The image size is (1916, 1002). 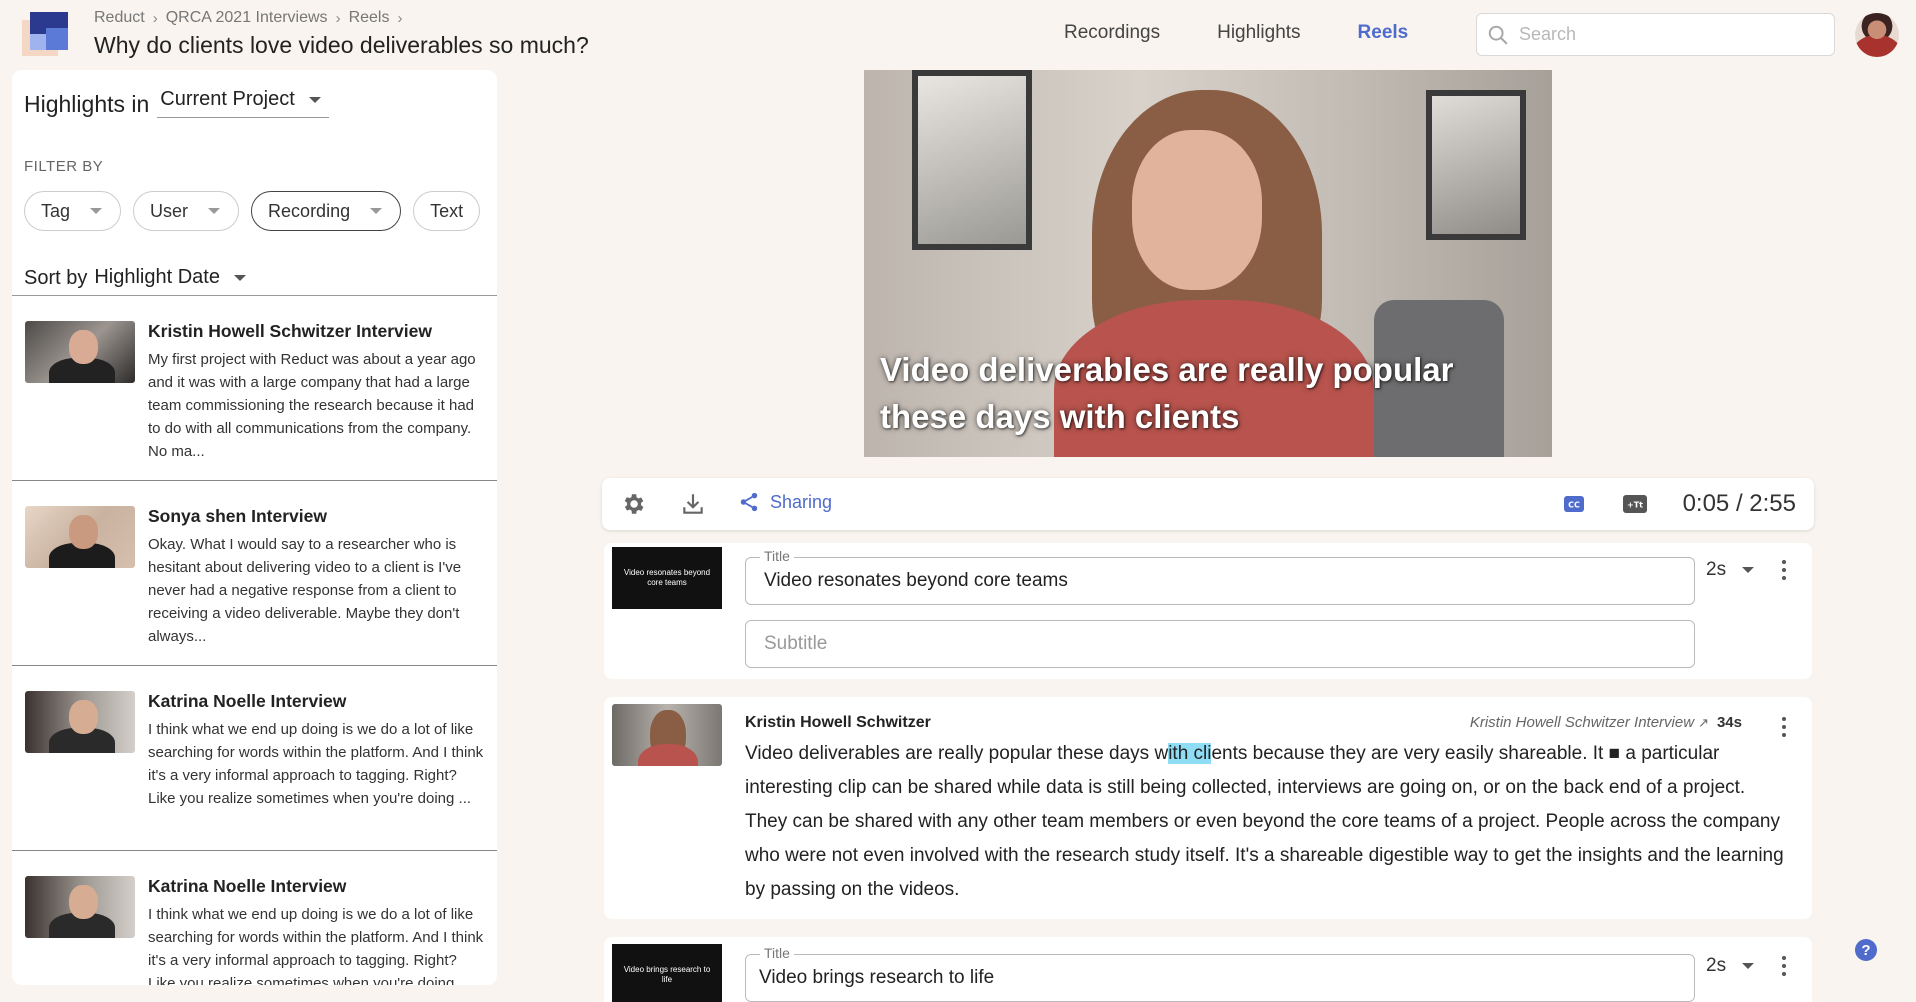 I want to click on breadcrumb: Reduct › QRCA 2021 Interviews › Reels ›, so click(x=248, y=18).